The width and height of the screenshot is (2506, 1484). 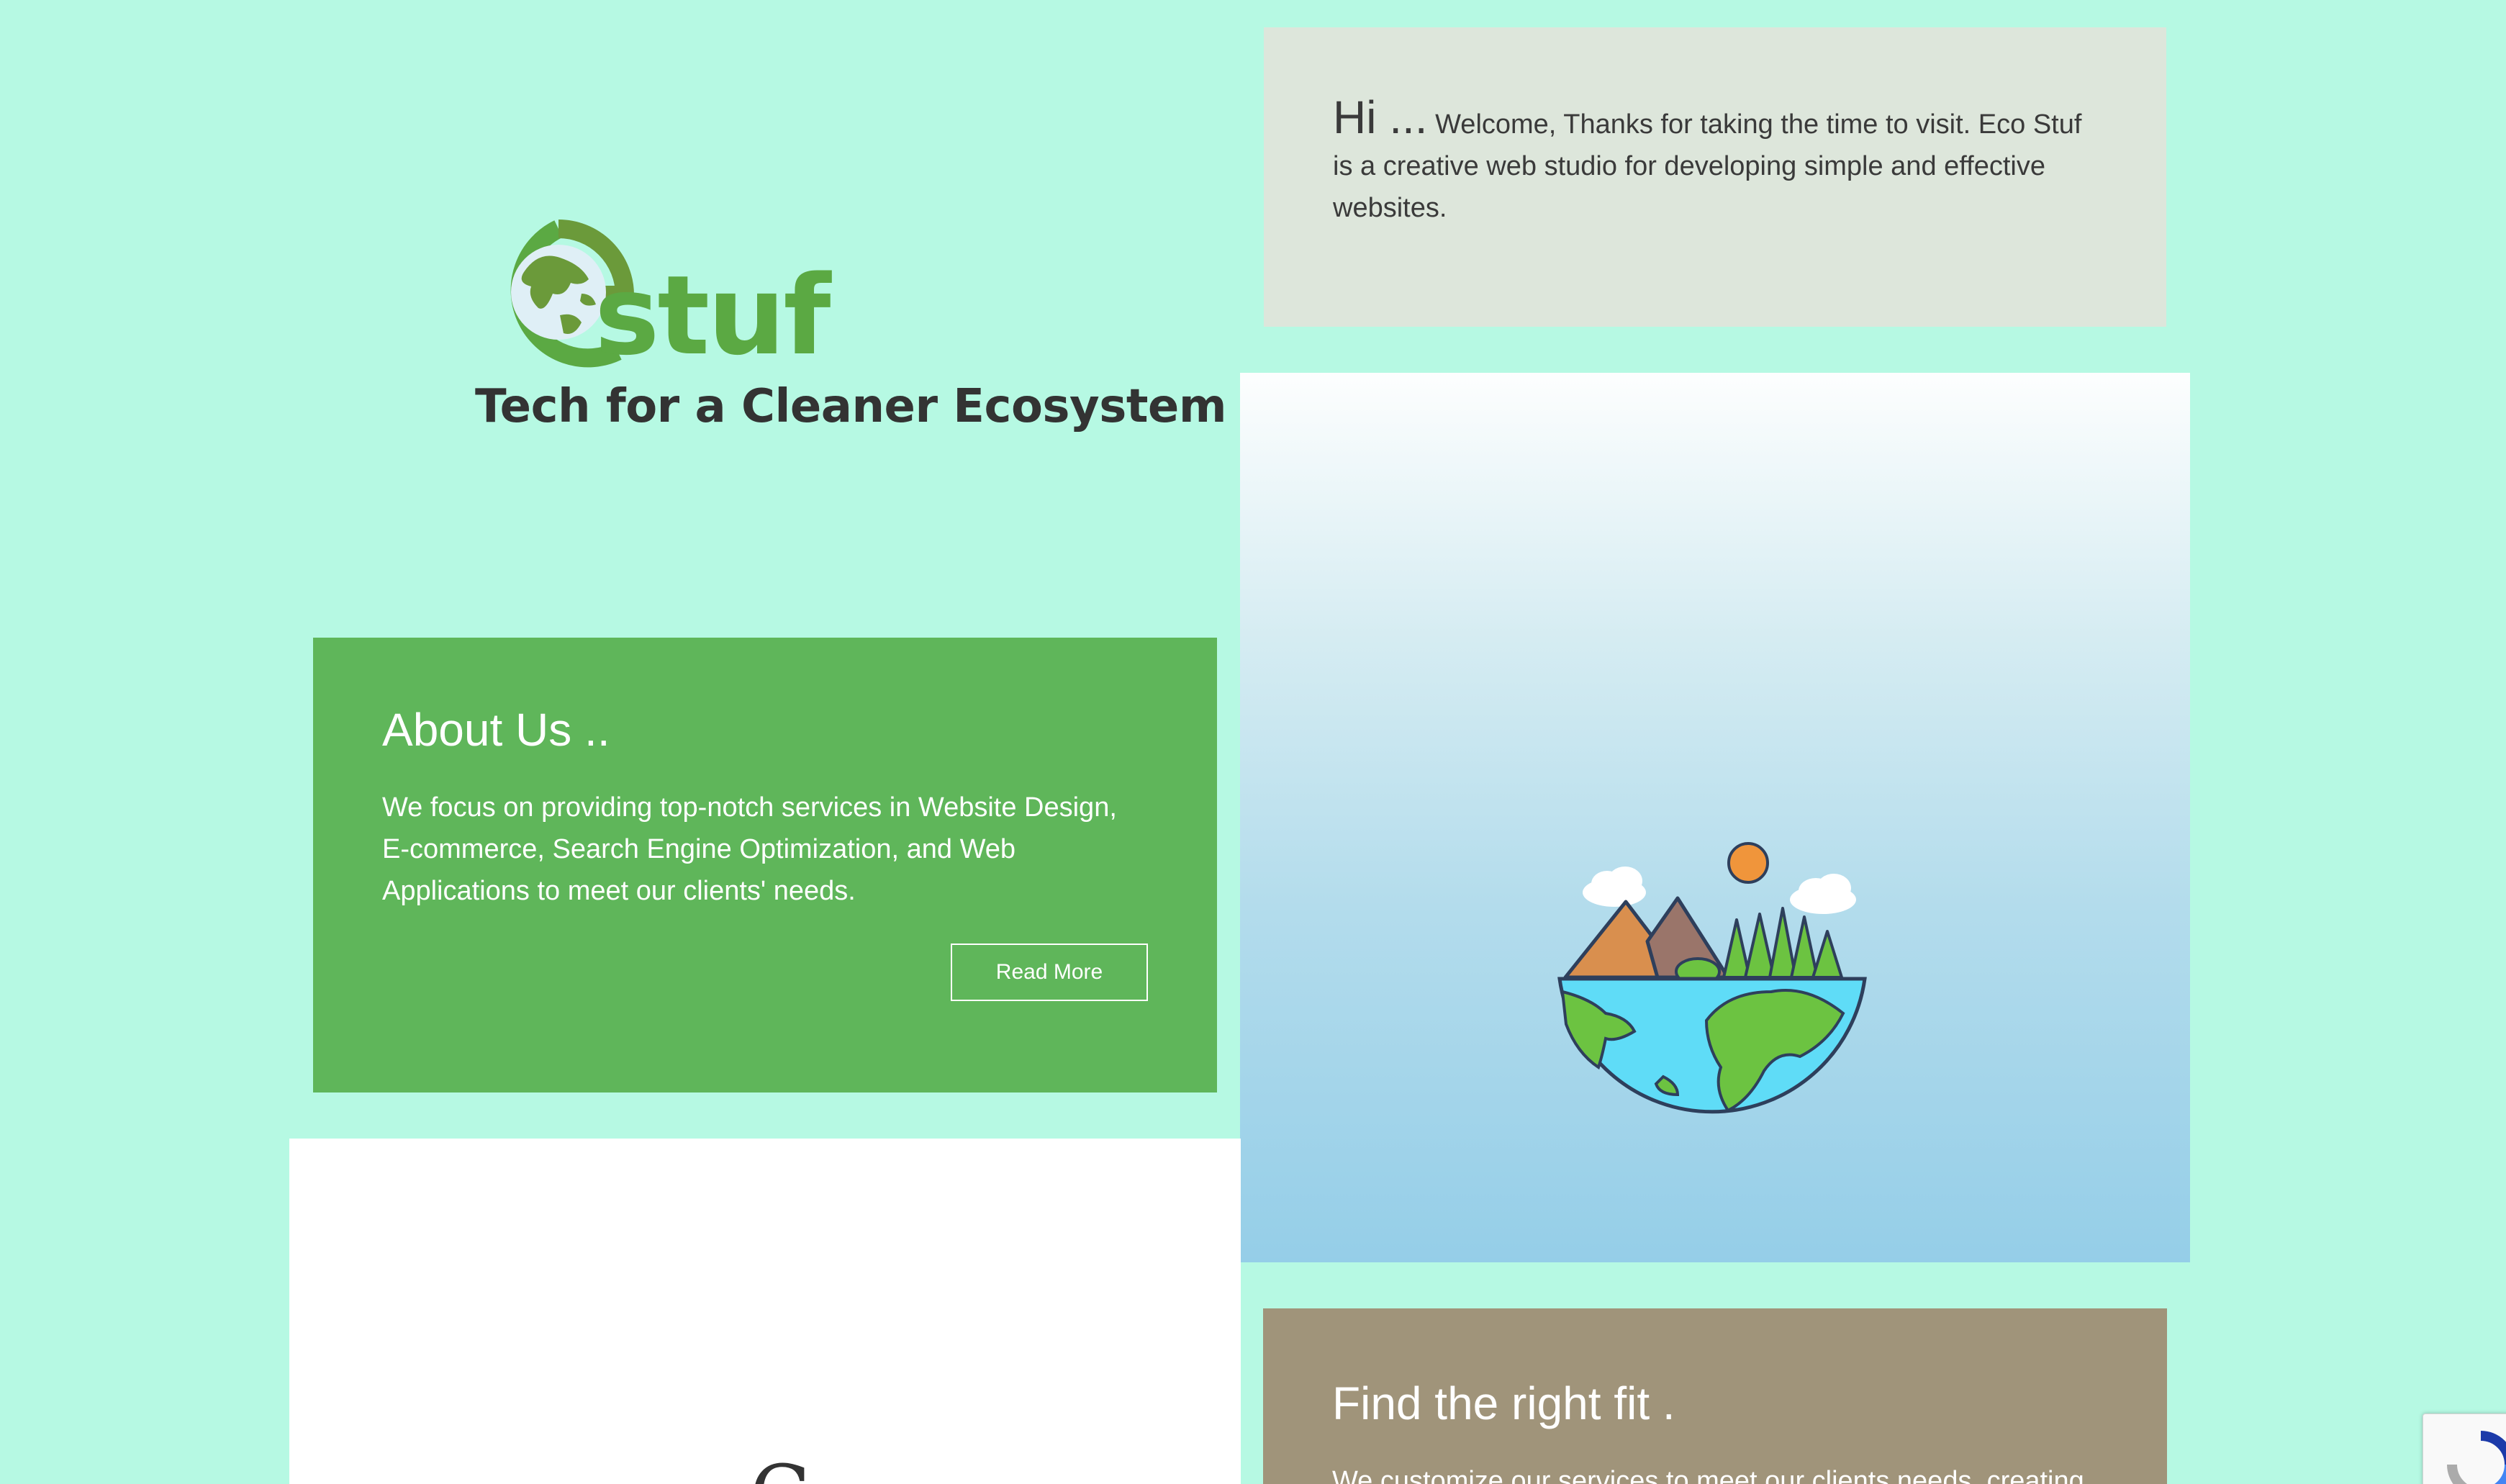 What do you see at coordinates (1049, 972) in the screenshot?
I see `read-more-button: Read More` at bounding box center [1049, 972].